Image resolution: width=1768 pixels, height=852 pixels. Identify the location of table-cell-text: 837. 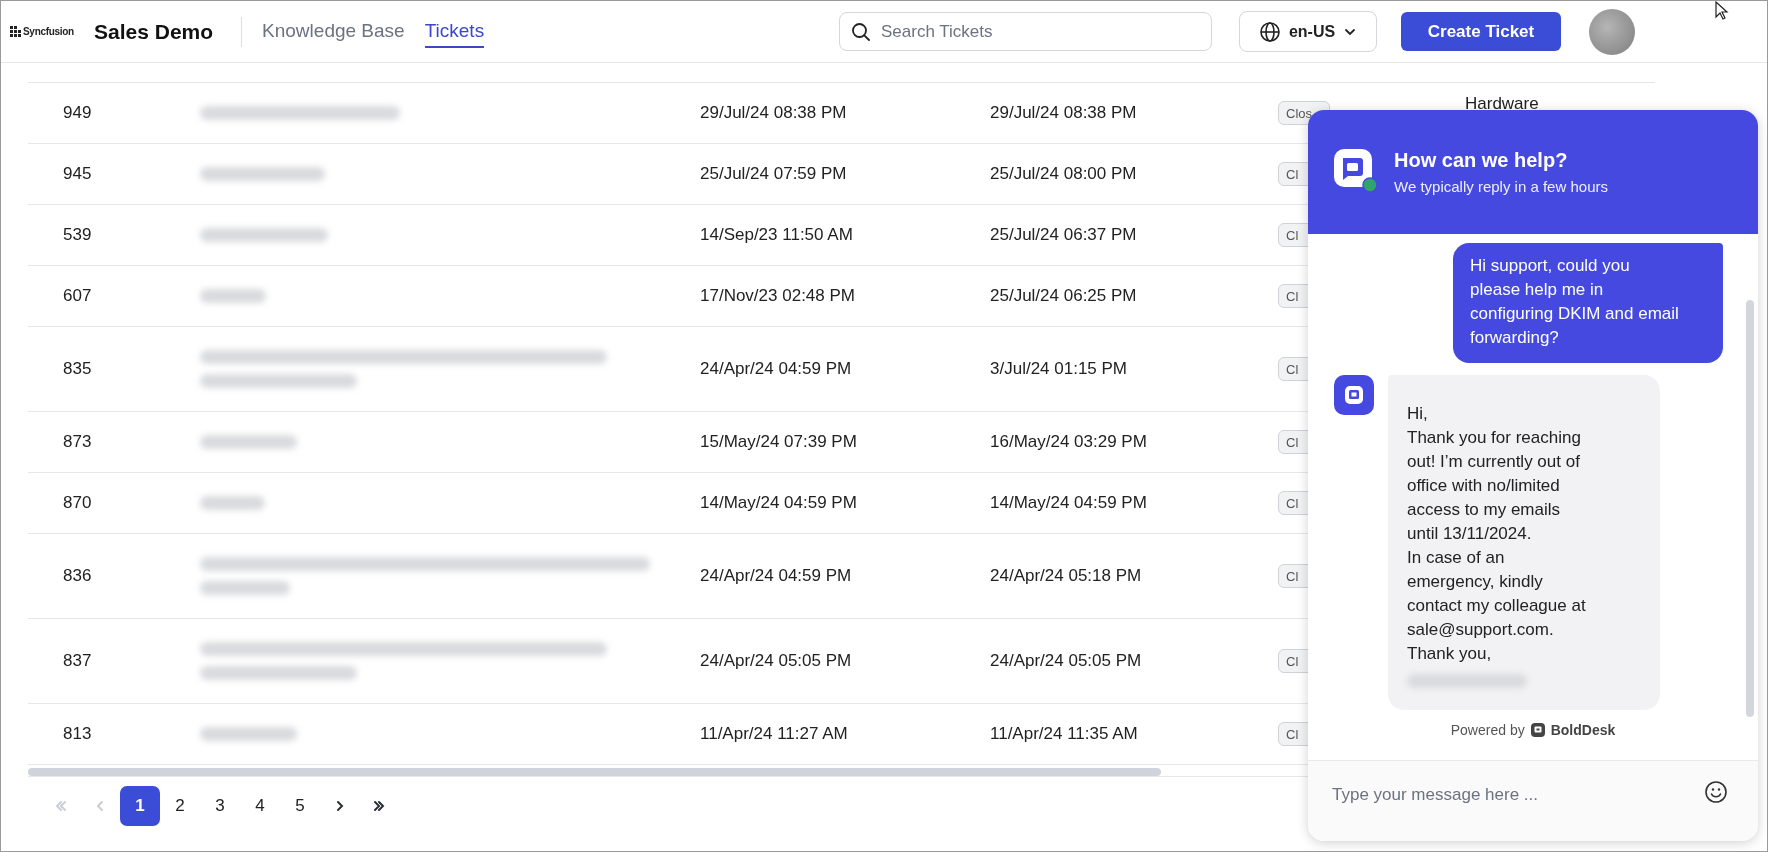
(77, 661).